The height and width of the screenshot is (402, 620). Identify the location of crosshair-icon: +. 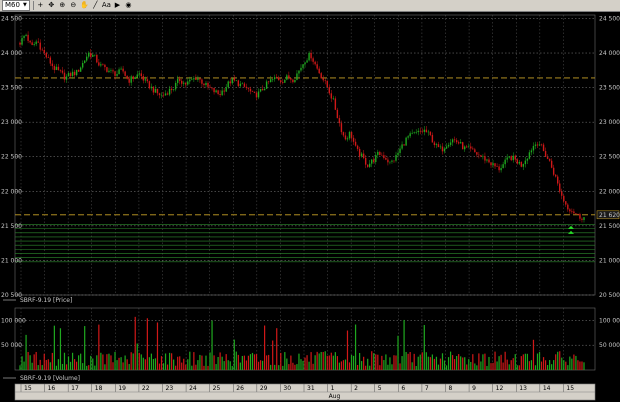
(40, 5).